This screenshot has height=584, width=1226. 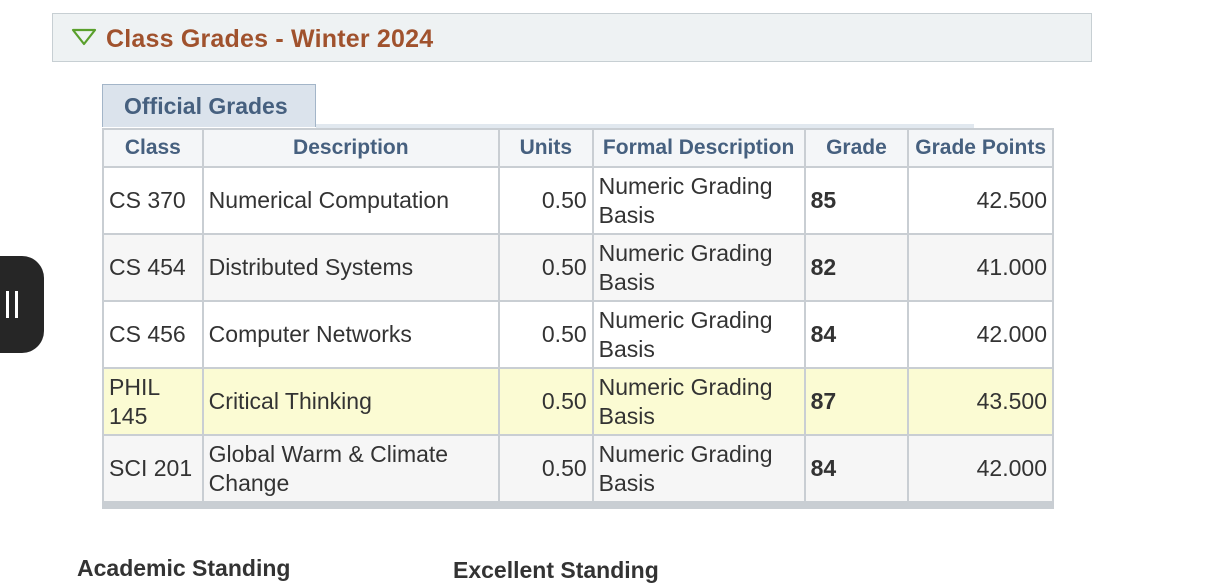 What do you see at coordinates (572, 37) in the screenshot?
I see `class-grades-section-header: Class Grades - Winter 2024` at bounding box center [572, 37].